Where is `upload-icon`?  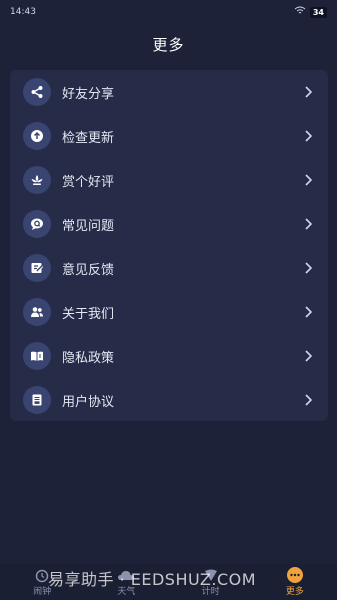 upload-icon is located at coordinates (37, 136).